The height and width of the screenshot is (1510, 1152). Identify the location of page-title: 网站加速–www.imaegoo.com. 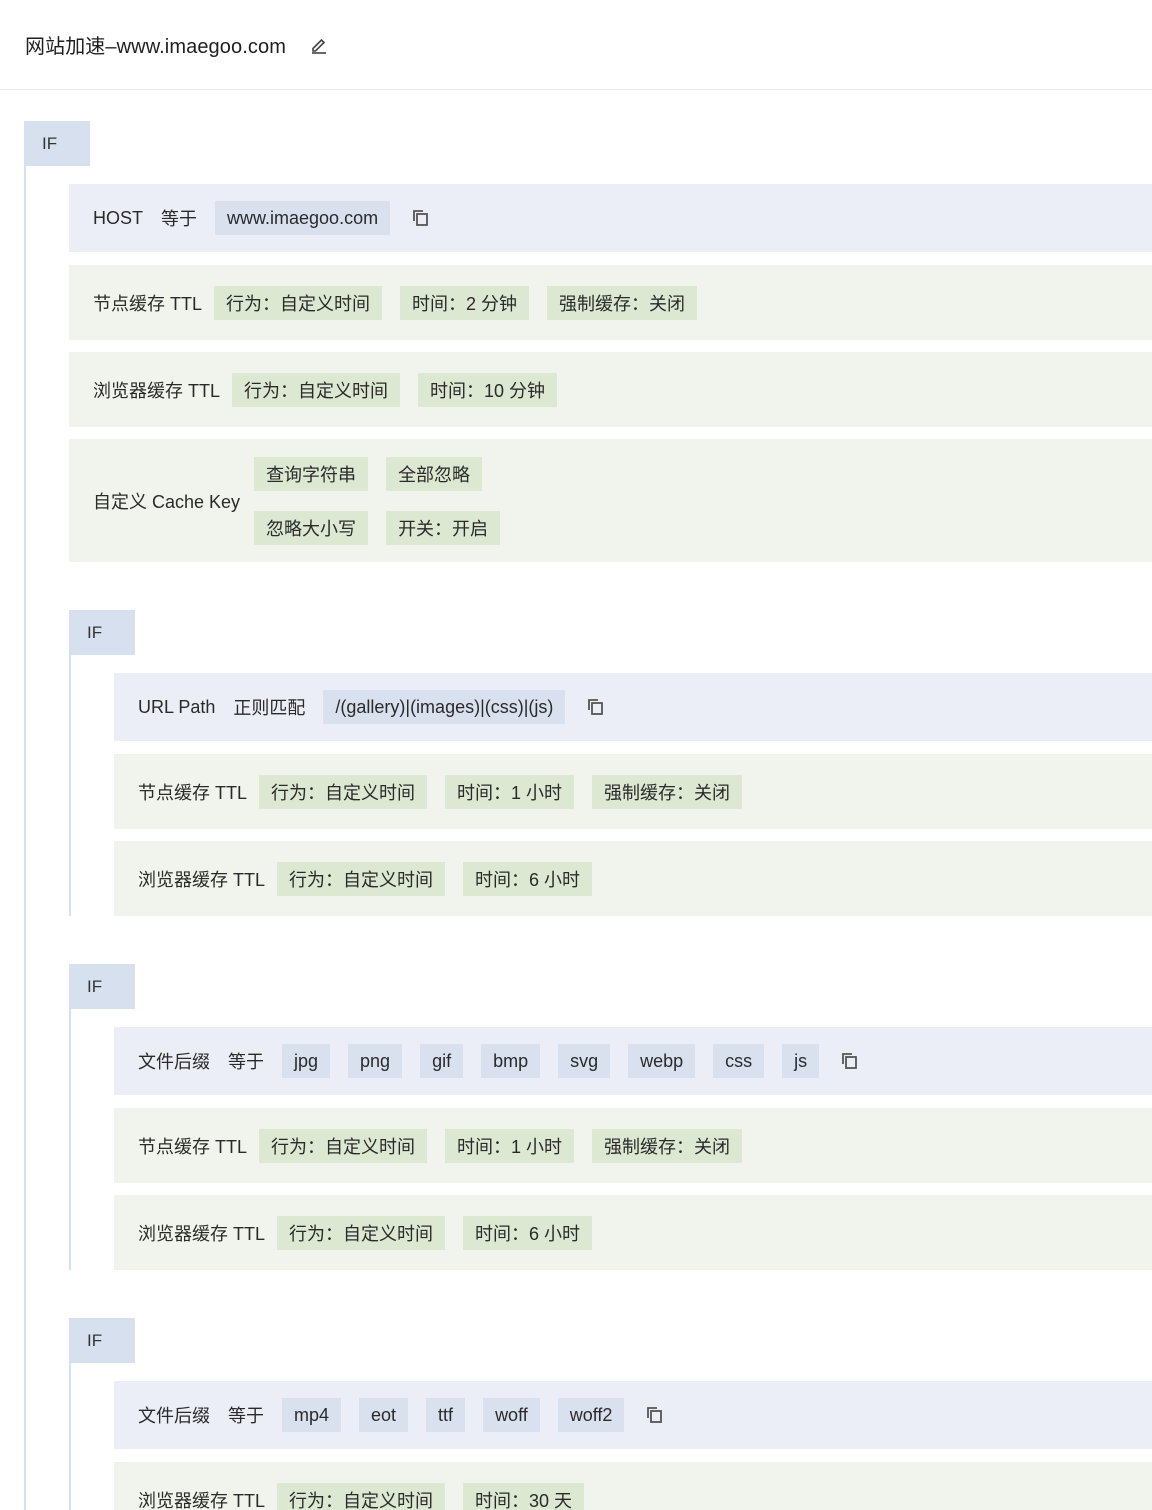
(155, 47).